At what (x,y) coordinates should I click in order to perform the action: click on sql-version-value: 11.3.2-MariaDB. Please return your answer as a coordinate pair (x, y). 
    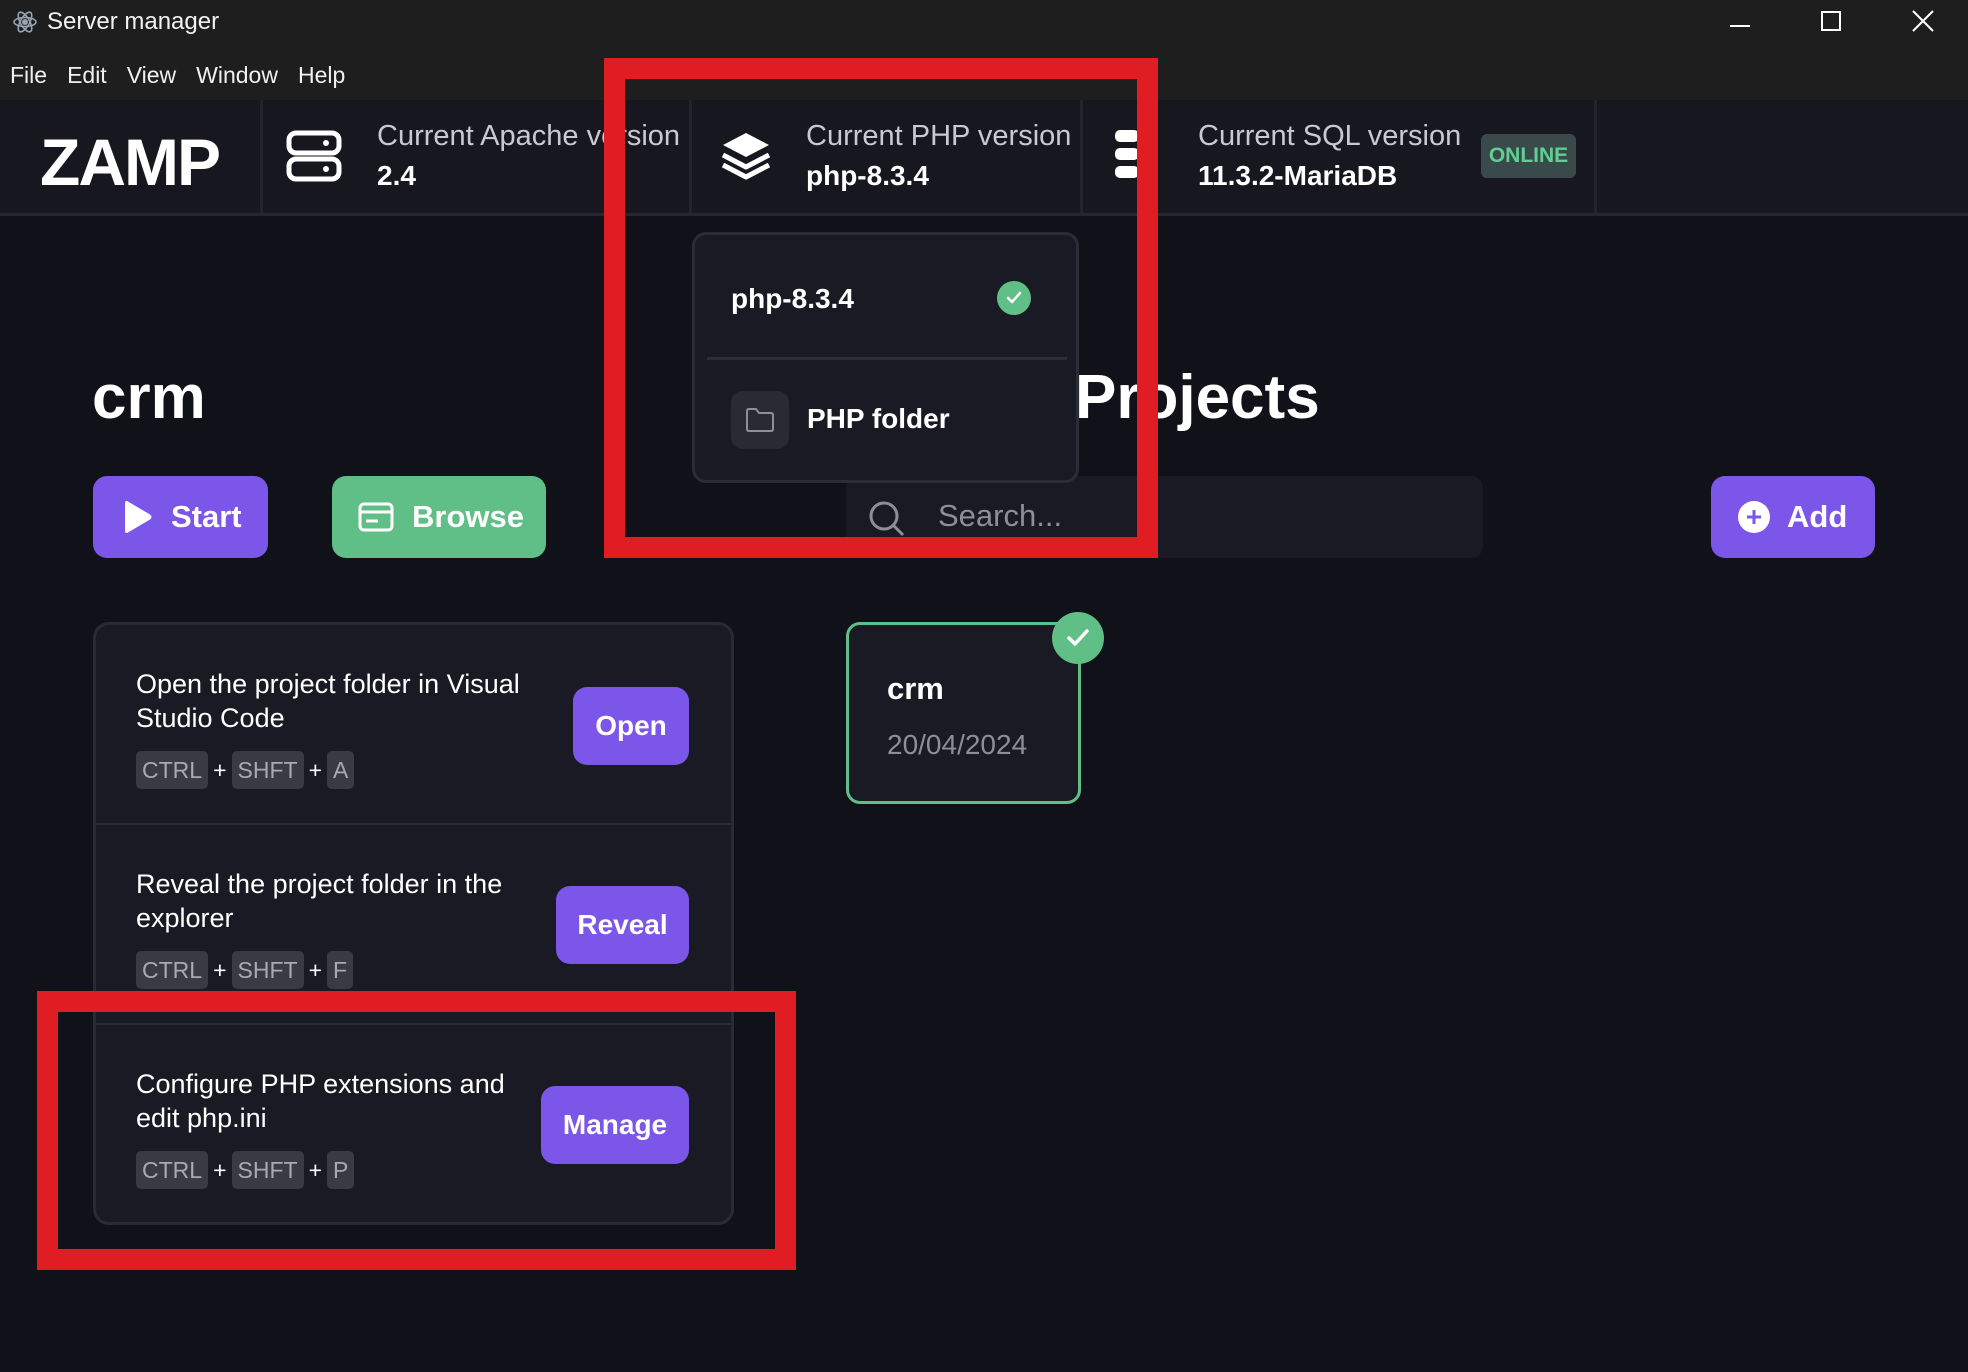
    Looking at the image, I should click on (1298, 175).